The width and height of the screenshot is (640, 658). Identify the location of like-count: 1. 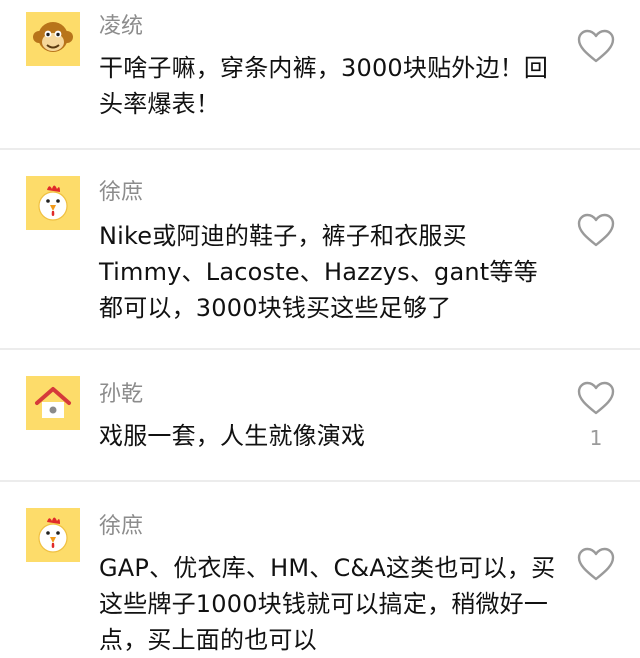
(596, 438).